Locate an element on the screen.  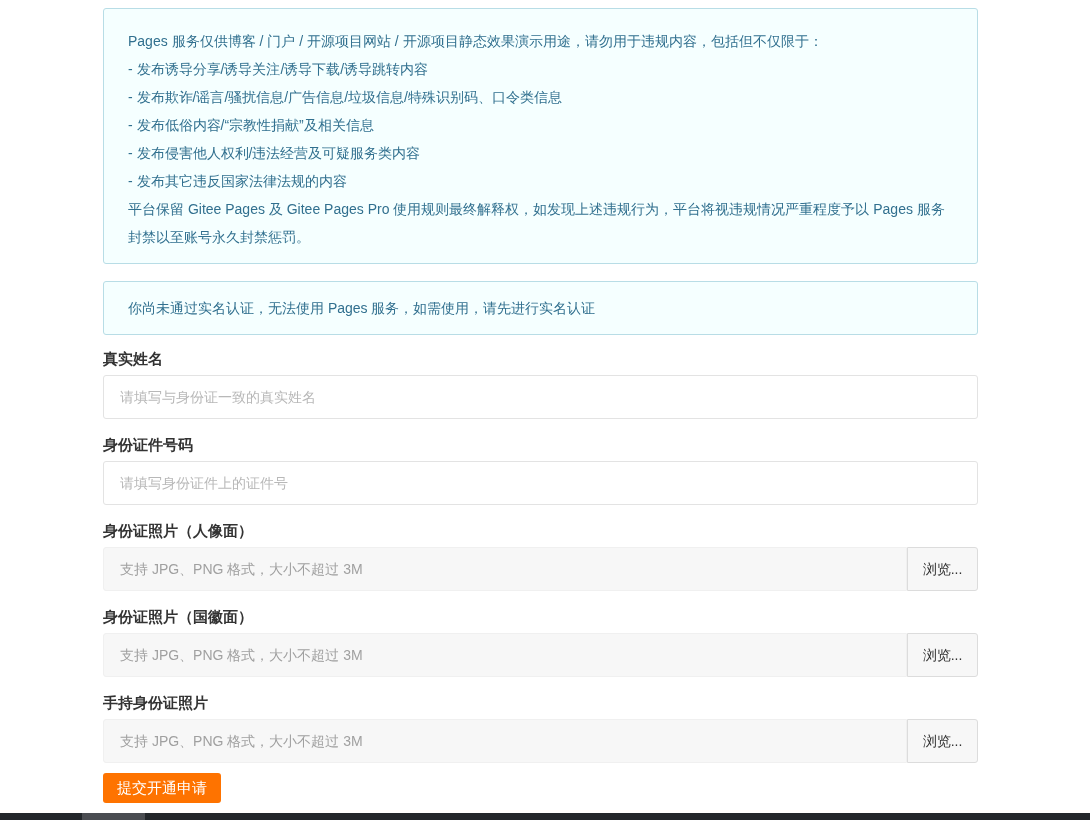
field-label: 身份证件号码 is located at coordinates (148, 445).